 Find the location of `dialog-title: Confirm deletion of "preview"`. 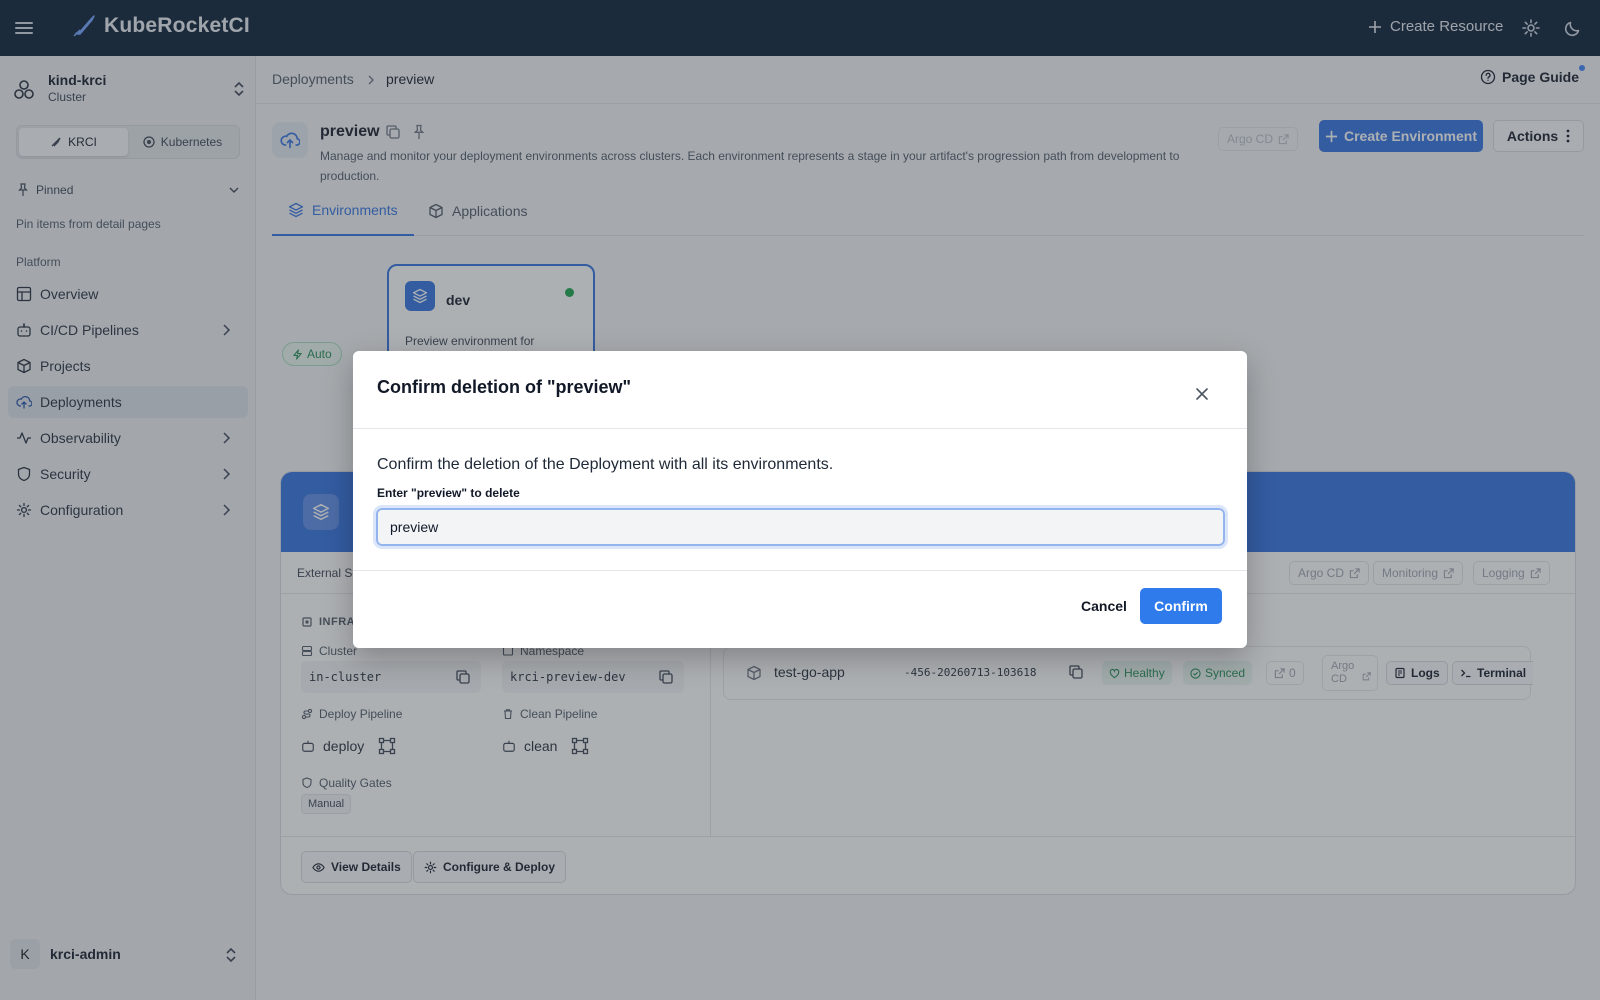

dialog-title: Confirm deletion of "preview" is located at coordinates (504, 387).